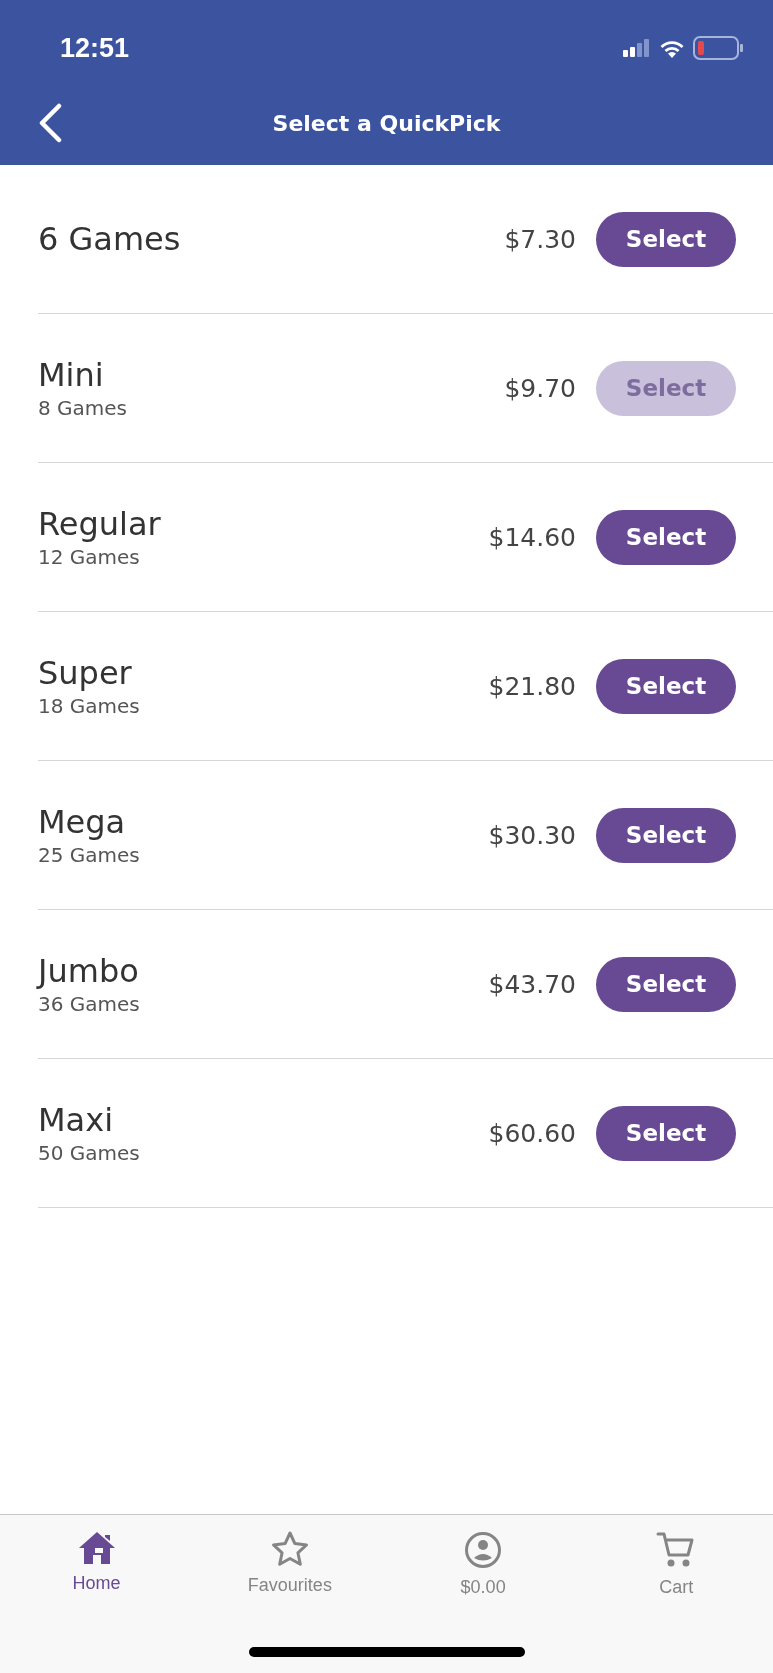  What do you see at coordinates (50, 123) in the screenshot?
I see `back-icon` at bounding box center [50, 123].